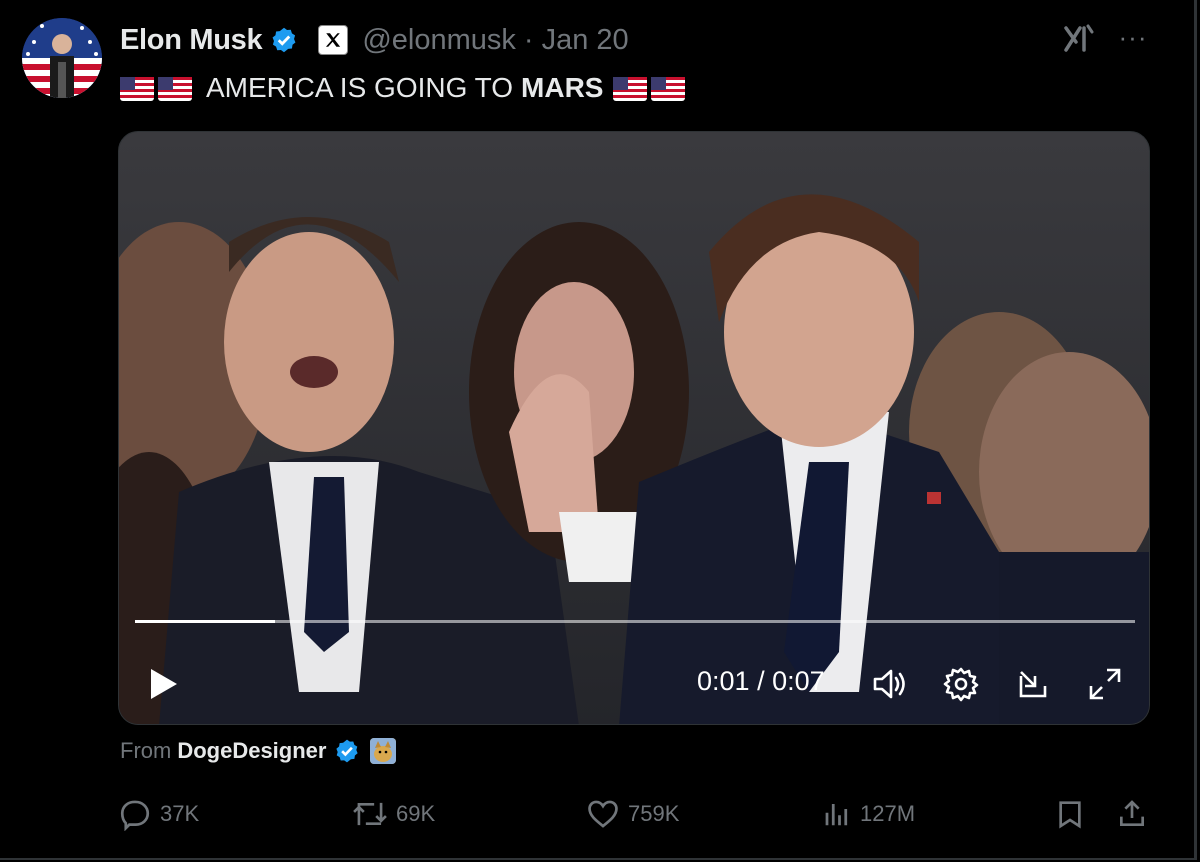 The height and width of the screenshot is (862, 1200). Describe the element at coordinates (251, 751) in the screenshot. I see `source-name: DogeDesigner` at that location.